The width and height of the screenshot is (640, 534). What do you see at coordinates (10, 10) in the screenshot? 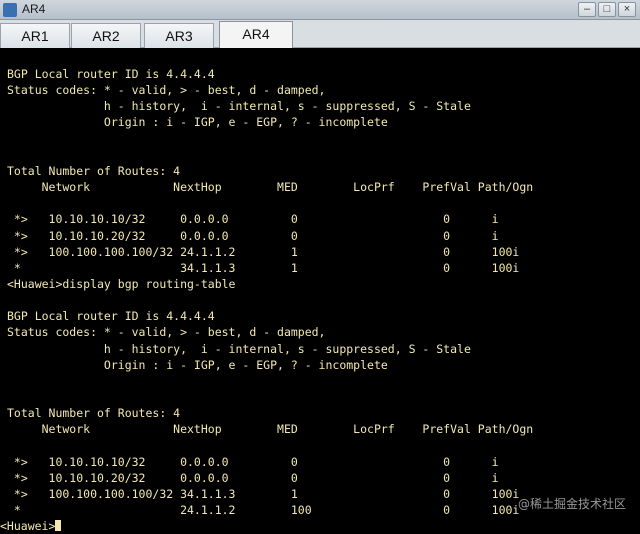
I see `app-icon` at bounding box center [10, 10].